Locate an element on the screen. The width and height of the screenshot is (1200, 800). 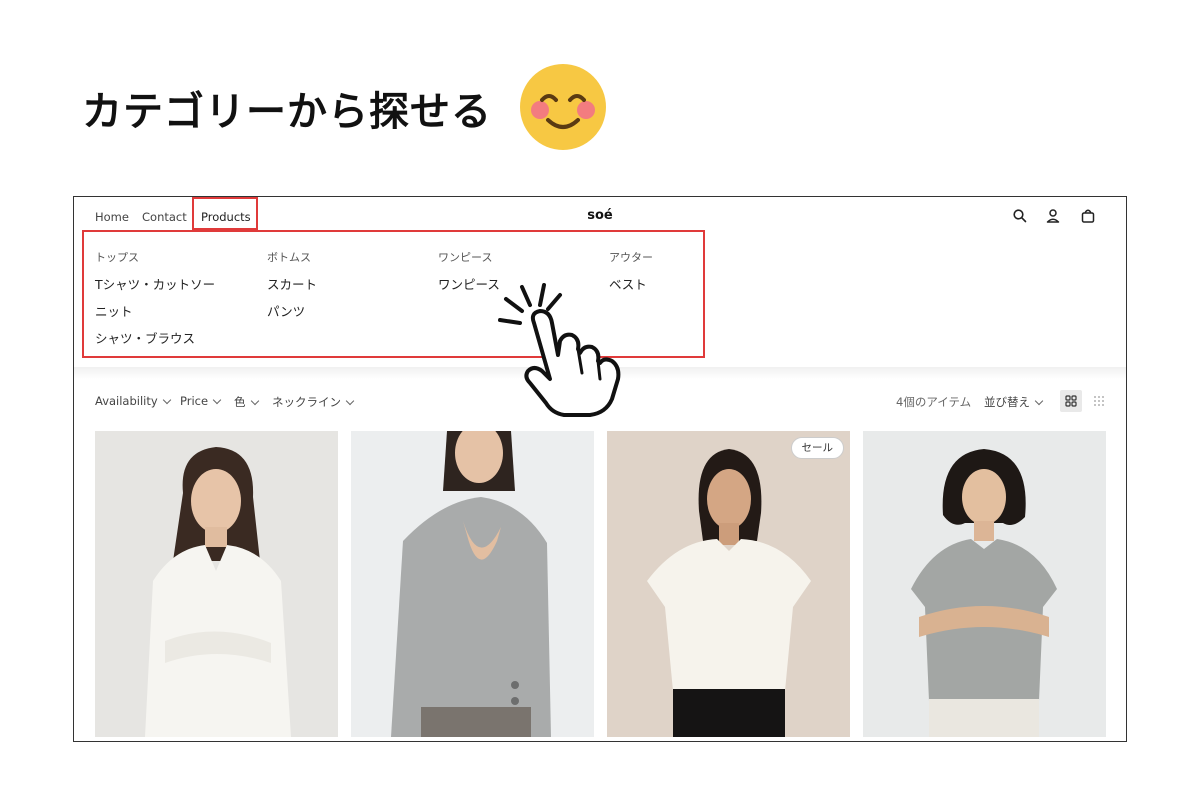
product-image-gray-cardigan is located at coordinates (472, 584).